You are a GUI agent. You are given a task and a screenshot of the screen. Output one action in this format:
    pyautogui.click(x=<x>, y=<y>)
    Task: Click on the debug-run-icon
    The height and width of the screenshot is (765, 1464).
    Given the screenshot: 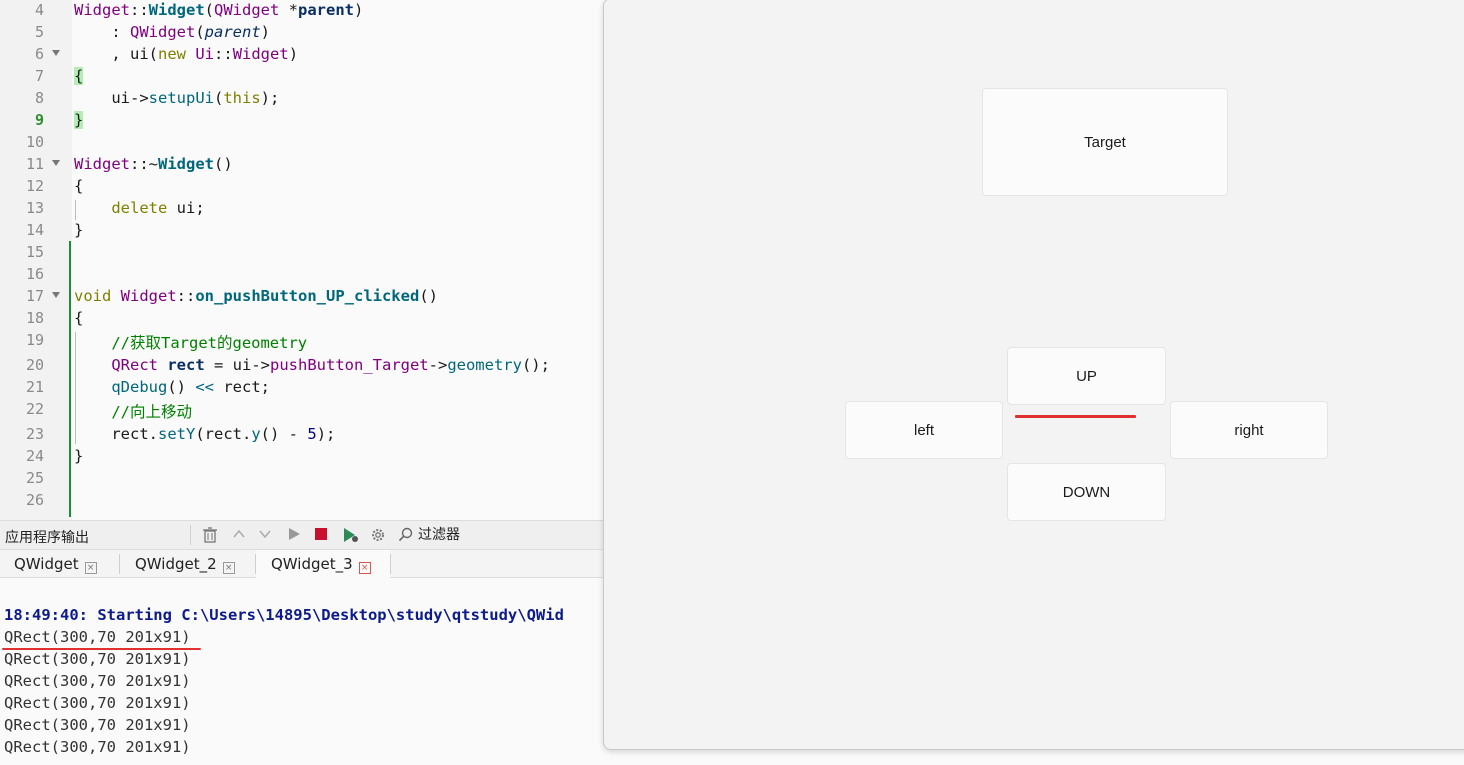 What is the action you would take?
    pyautogui.click(x=351, y=537)
    